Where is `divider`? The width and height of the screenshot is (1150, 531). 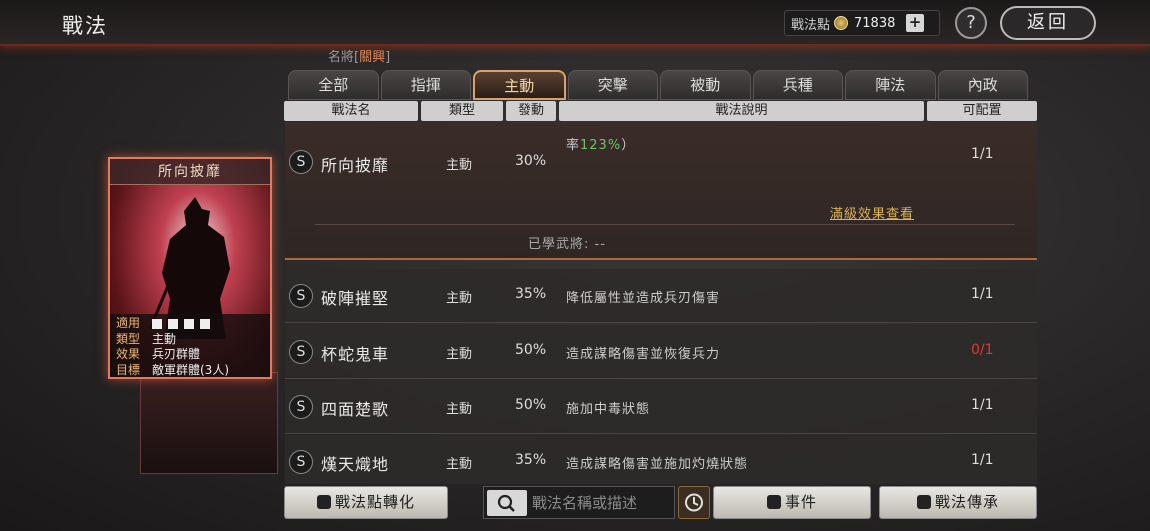
divider is located at coordinates (665, 224).